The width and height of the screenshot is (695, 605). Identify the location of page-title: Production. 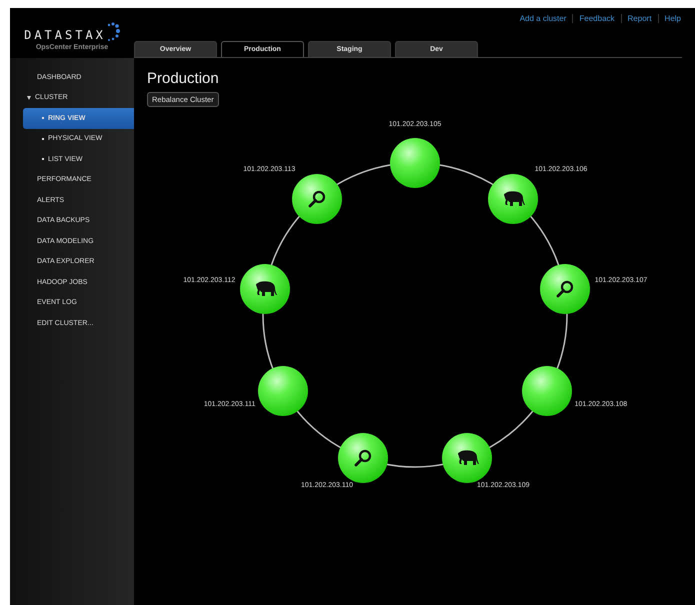
(183, 78).